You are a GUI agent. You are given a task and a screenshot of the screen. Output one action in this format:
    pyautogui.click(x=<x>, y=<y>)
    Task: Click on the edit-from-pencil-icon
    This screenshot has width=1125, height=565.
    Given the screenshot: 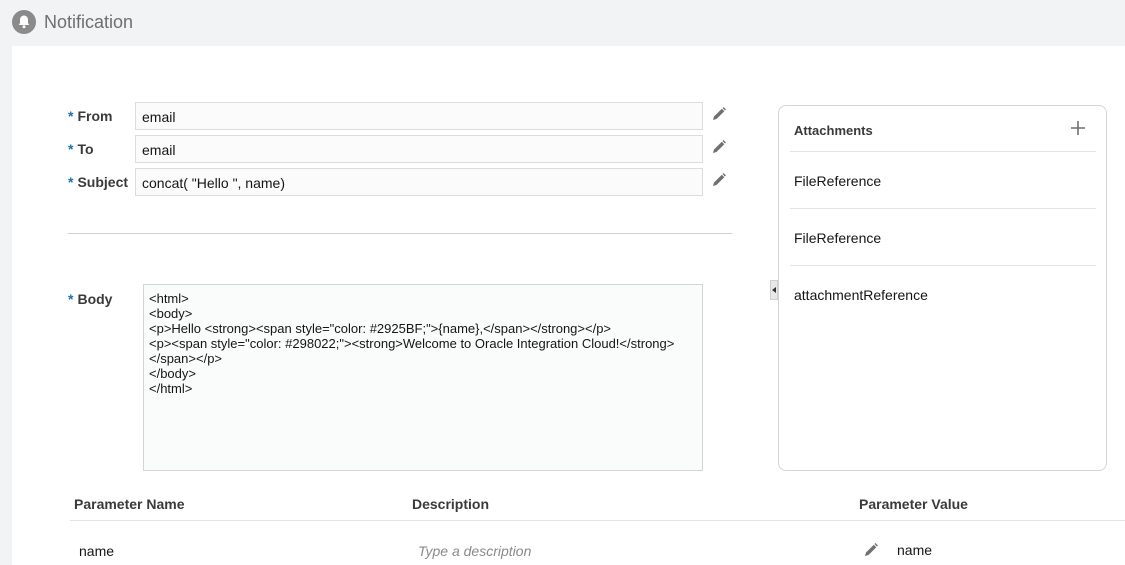 What is the action you would take?
    pyautogui.click(x=720, y=115)
    